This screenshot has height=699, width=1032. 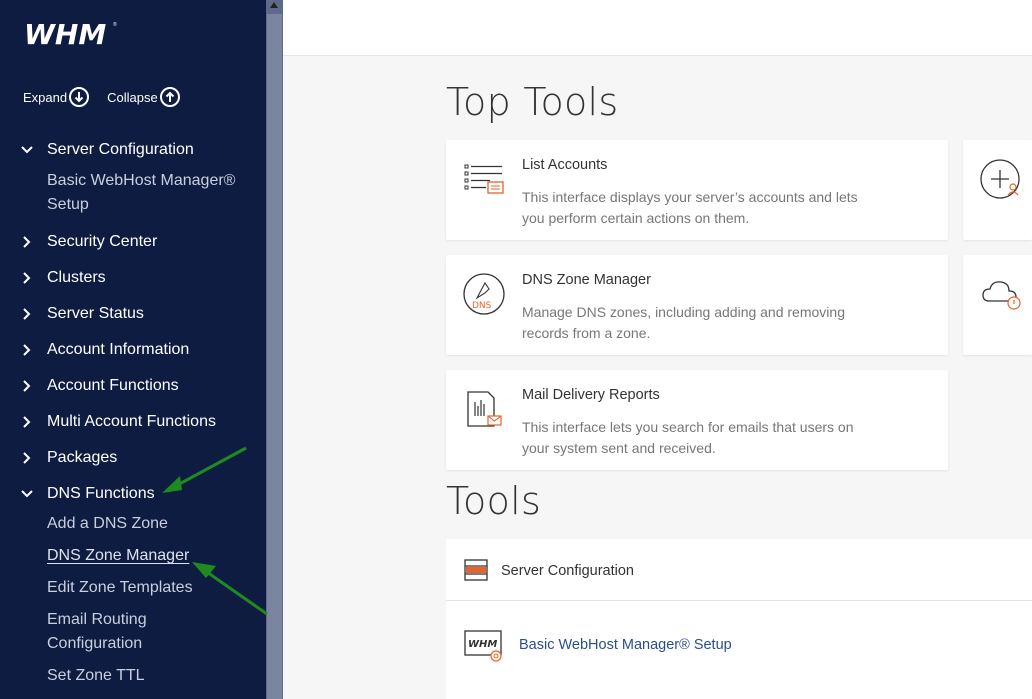 I want to click on sidebar-item-account-functions: Account Functions, so click(x=99, y=386).